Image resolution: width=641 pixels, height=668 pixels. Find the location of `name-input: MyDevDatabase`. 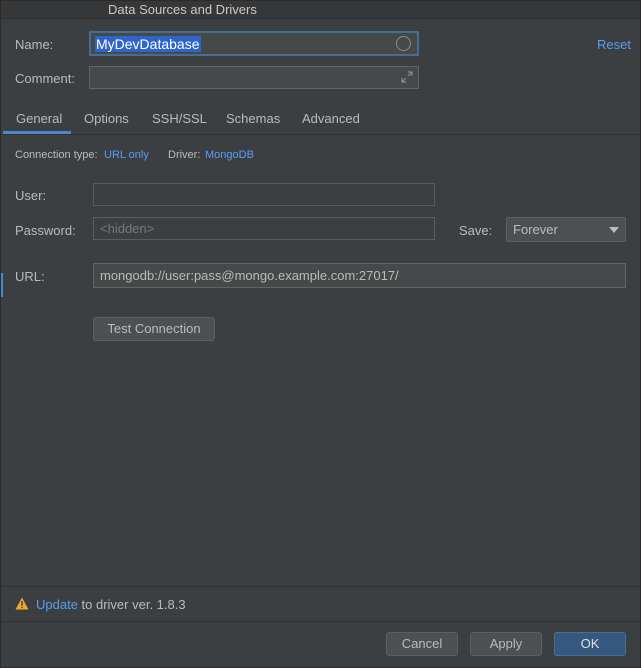

name-input: MyDevDatabase is located at coordinates (254, 43).